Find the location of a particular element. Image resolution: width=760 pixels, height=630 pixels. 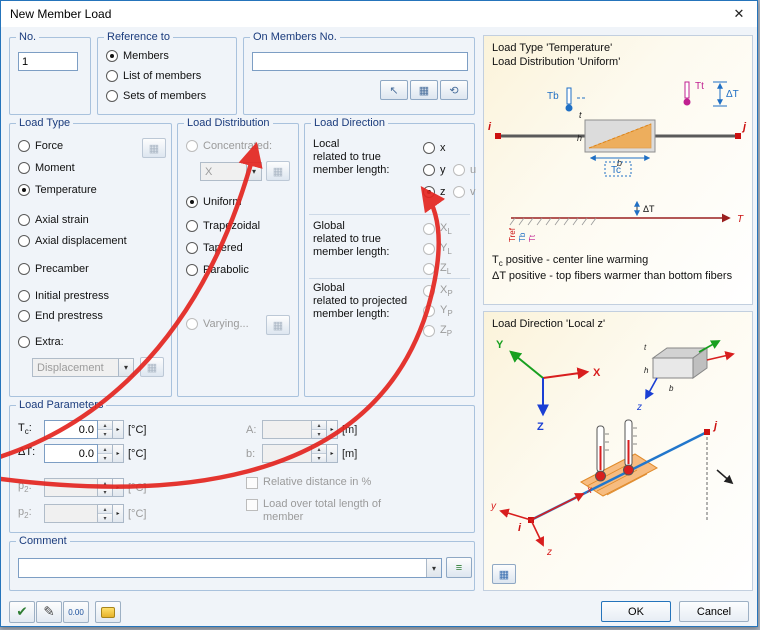

comment-combobox: ▾ is located at coordinates (230, 568).